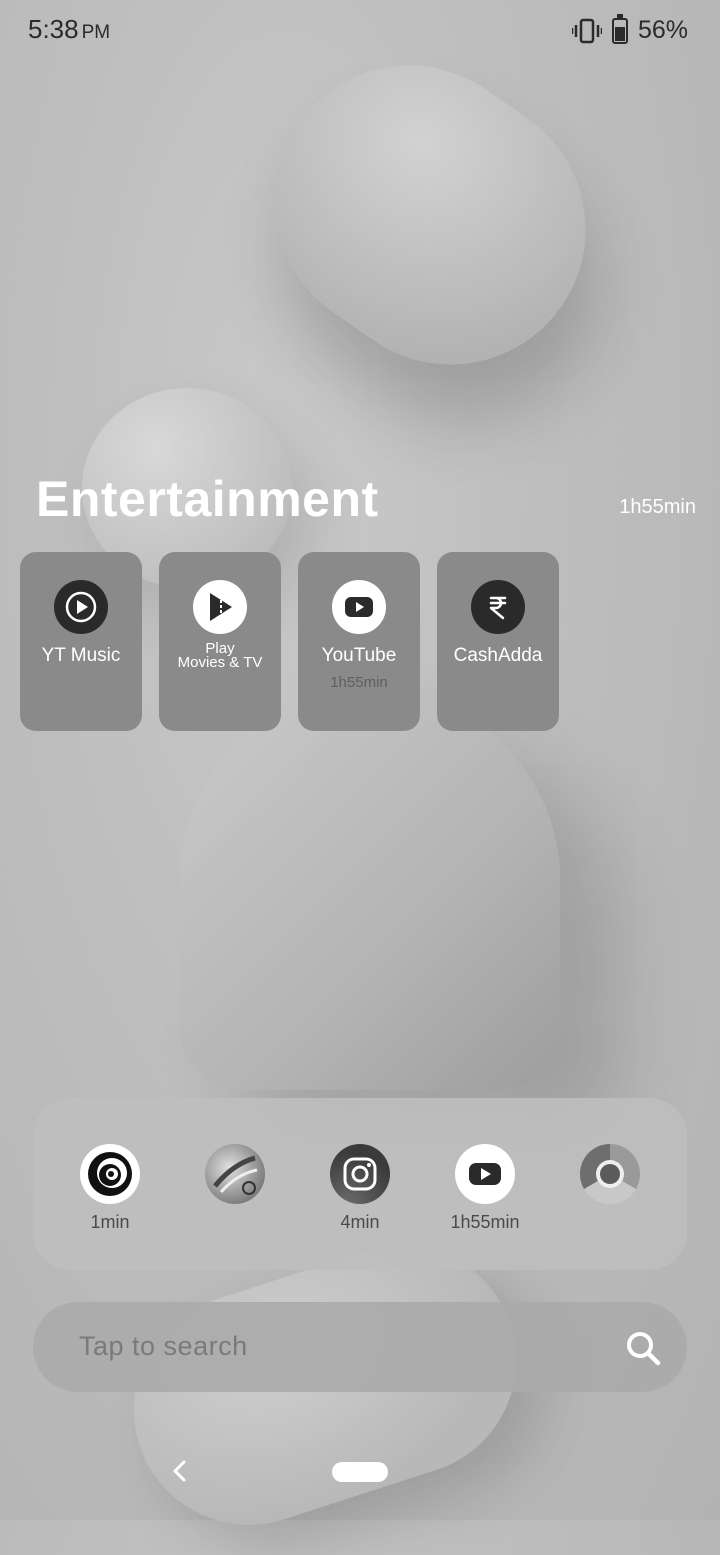  What do you see at coordinates (498, 641) in the screenshot?
I see `app-tile-cashadda: CashAdda` at bounding box center [498, 641].